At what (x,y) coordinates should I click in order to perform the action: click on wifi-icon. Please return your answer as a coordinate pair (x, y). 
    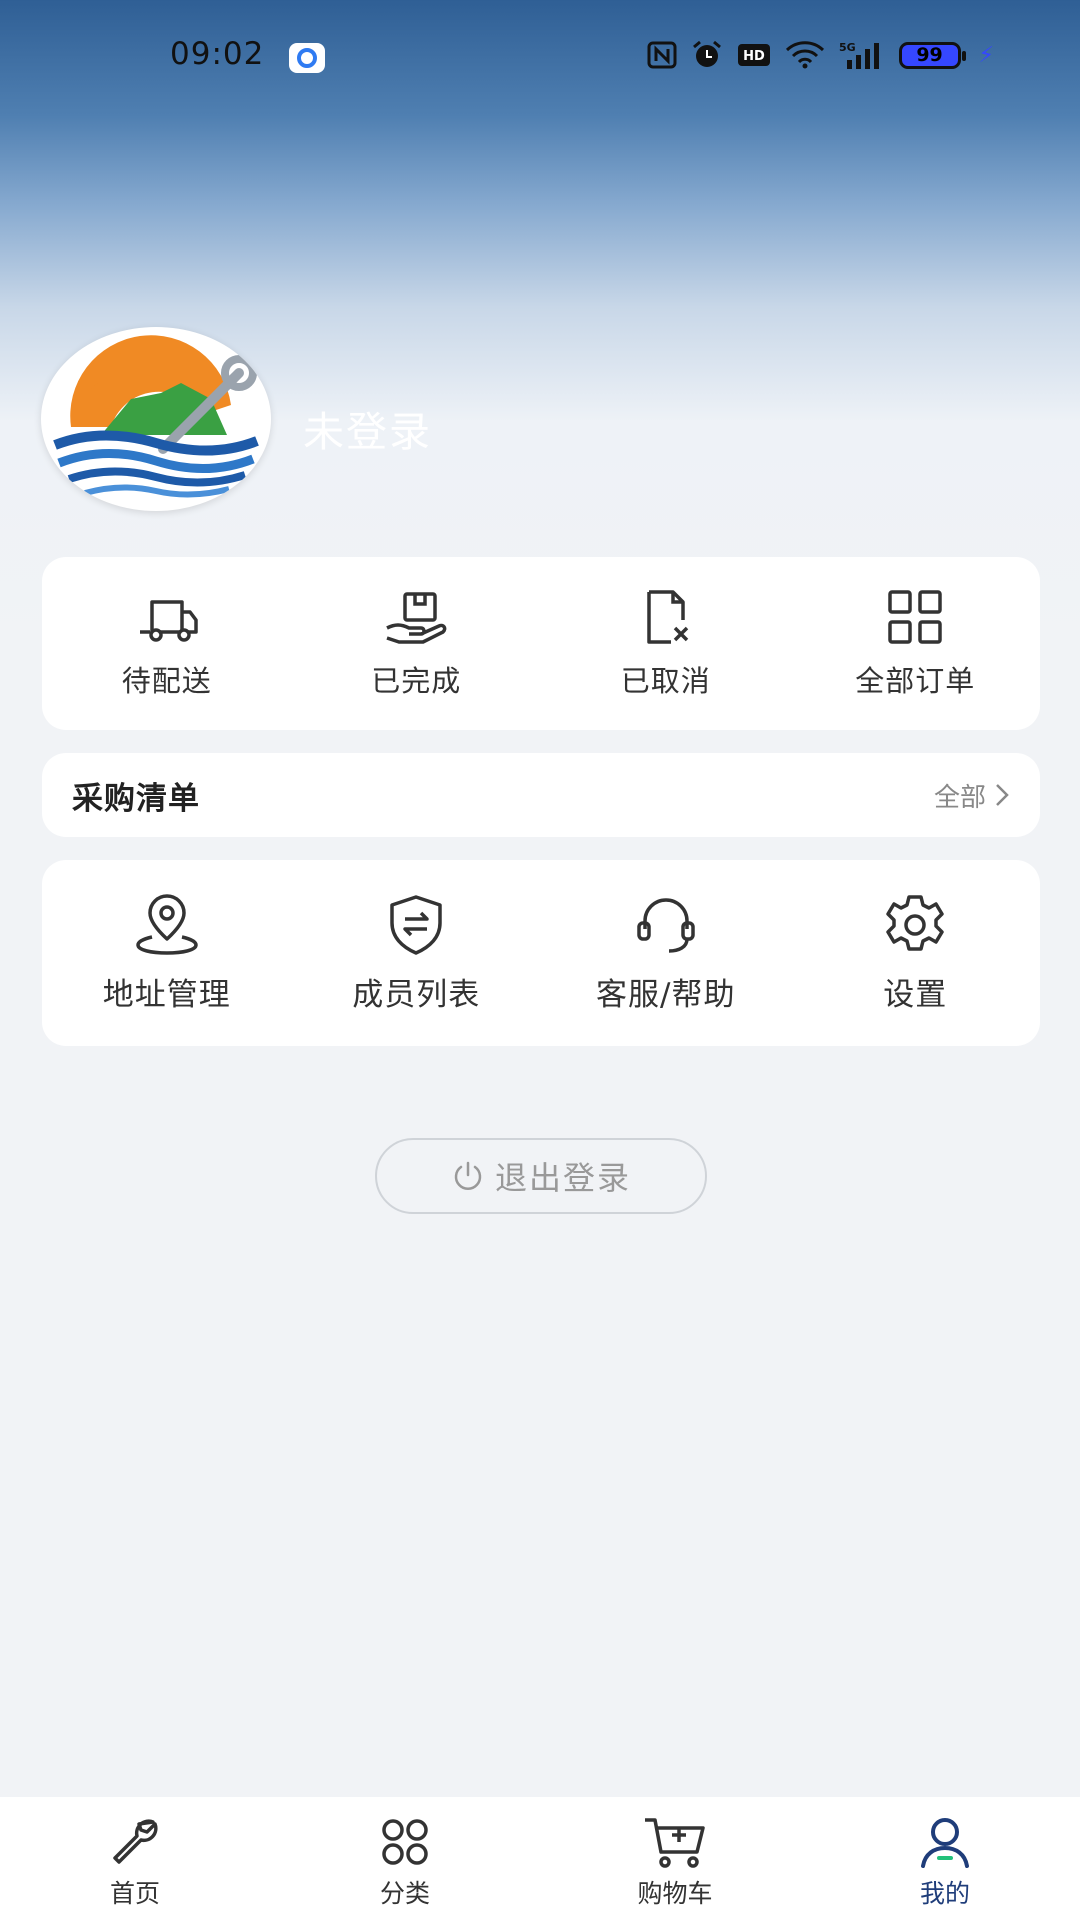
    Looking at the image, I should click on (804, 55).